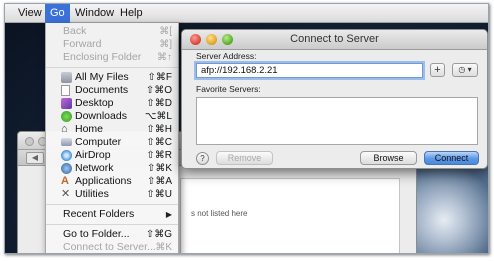 Image resolution: width=494 pixels, height=261 pixels. What do you see at coordinates (64, 129) in the screenshot?
I see `home-icon: ⌂` at bounding box center [64, 129].